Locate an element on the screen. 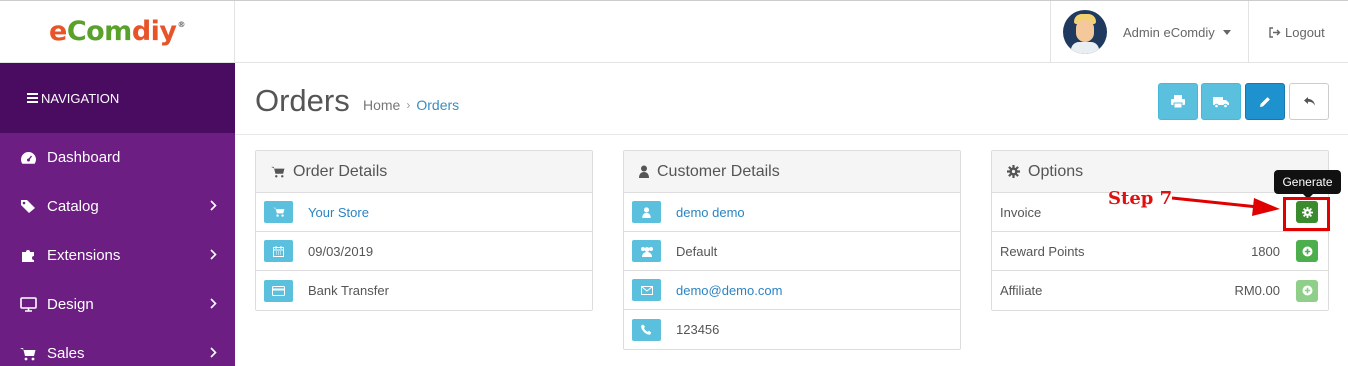 The height and width of the screenshot is (366, 1348). panel-title: Customer Details is located at coordinates (718, 171).